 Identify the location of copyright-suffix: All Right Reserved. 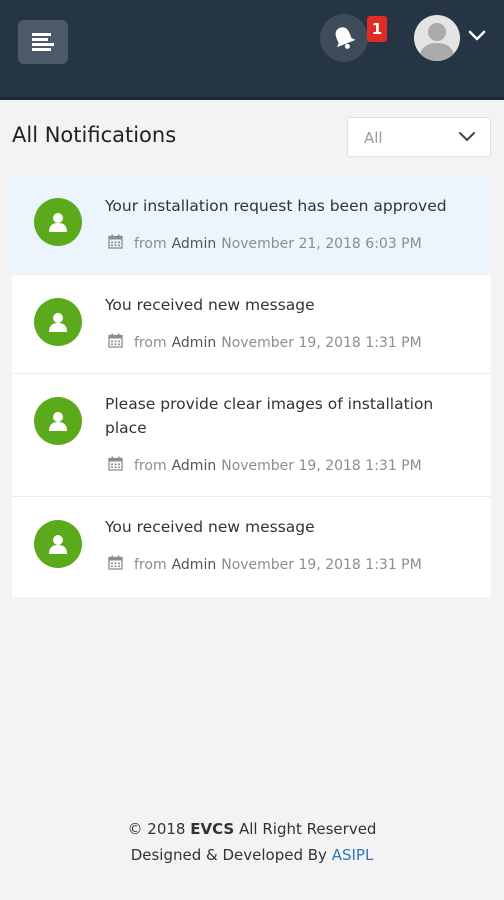
(308, 829).